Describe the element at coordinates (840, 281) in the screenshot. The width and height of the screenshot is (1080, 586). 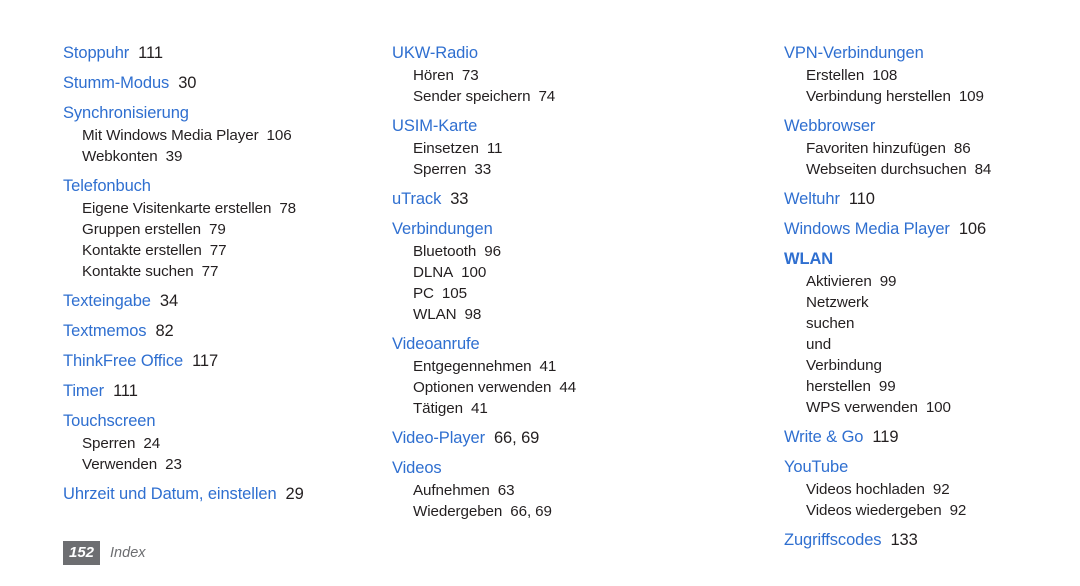
I see `index-subentry: Aktivieren 99` at that location.